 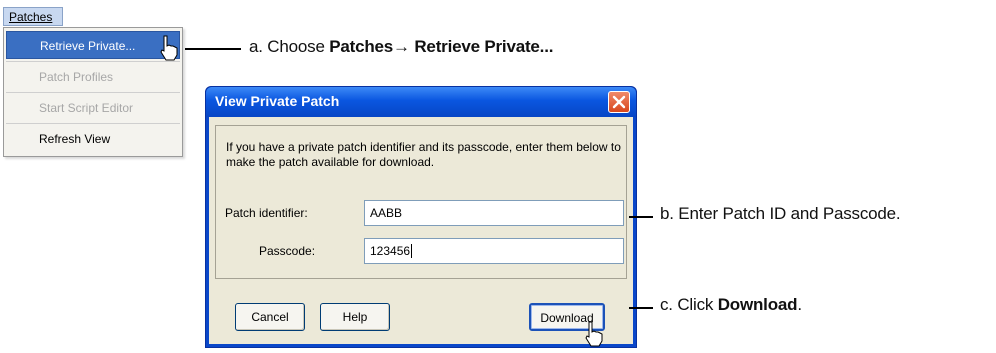 What do you see at coordinates (287, 251) in the screenshot?
I see `passcode-label: Passcode:` at bounding box center [287, 251].